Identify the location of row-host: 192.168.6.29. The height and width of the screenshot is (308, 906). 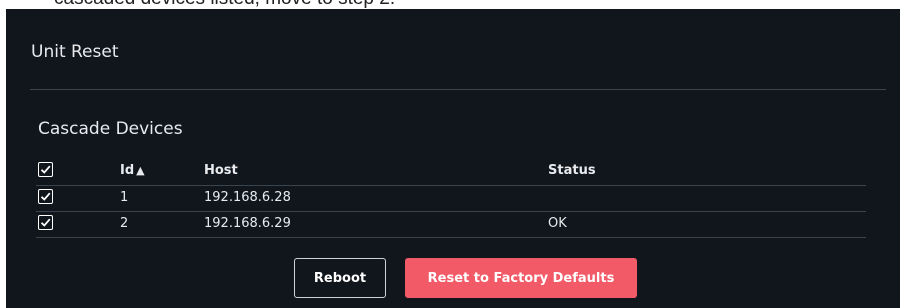
(247, 223).